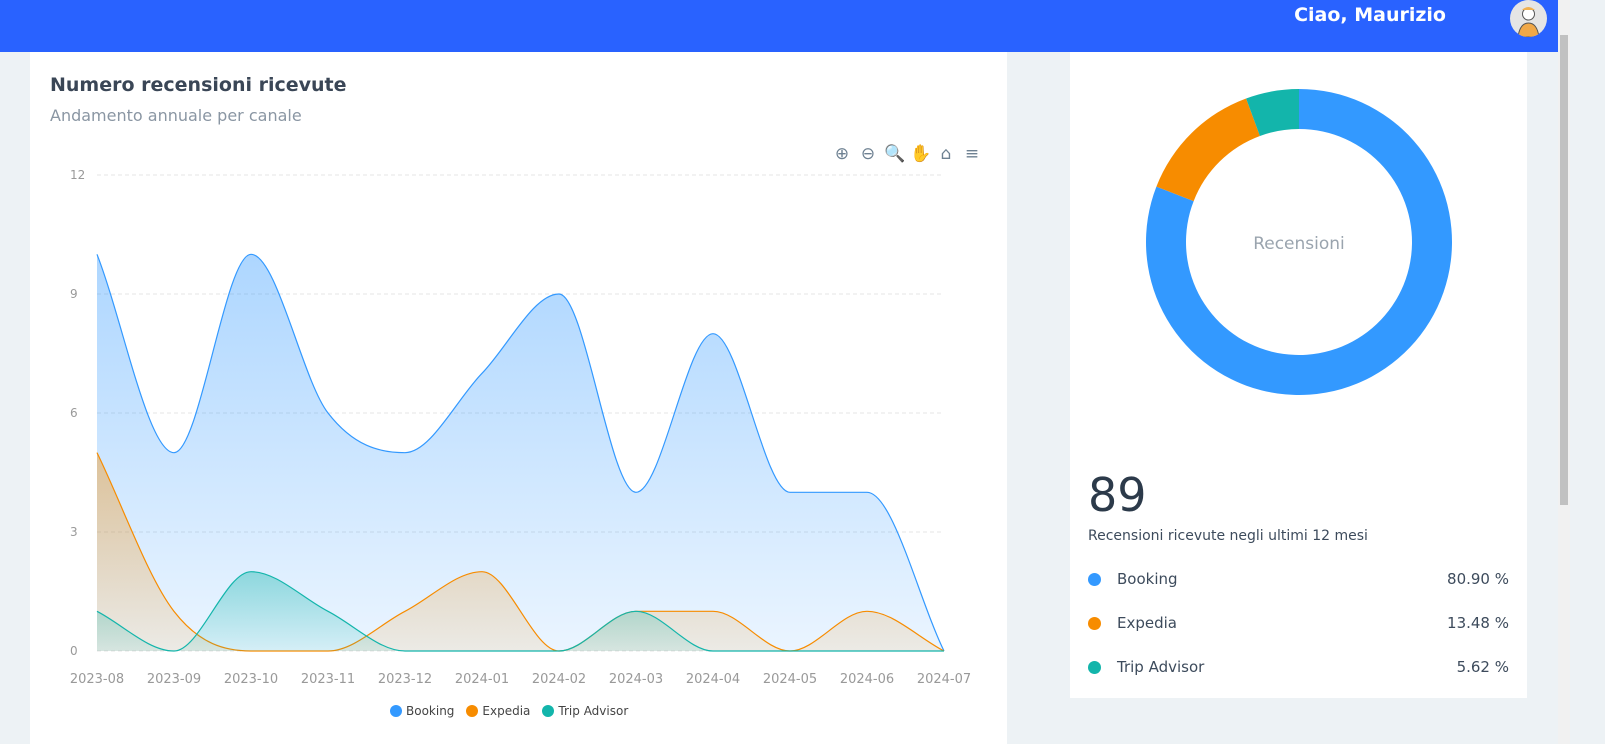 The height and width of the screenshot is (744, 1605). Describe the element at coordinates (1208, 150) in the screenshot. I see `donut-slice-expedia` at that location.